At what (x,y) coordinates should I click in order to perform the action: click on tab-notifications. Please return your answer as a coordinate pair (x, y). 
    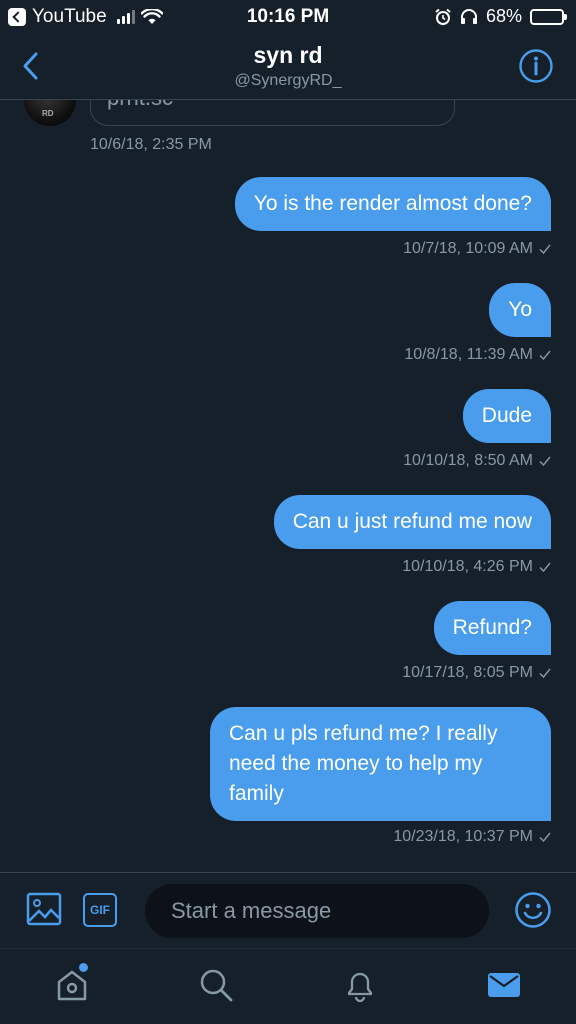
    Looking at the image, I should click on (360, 985).